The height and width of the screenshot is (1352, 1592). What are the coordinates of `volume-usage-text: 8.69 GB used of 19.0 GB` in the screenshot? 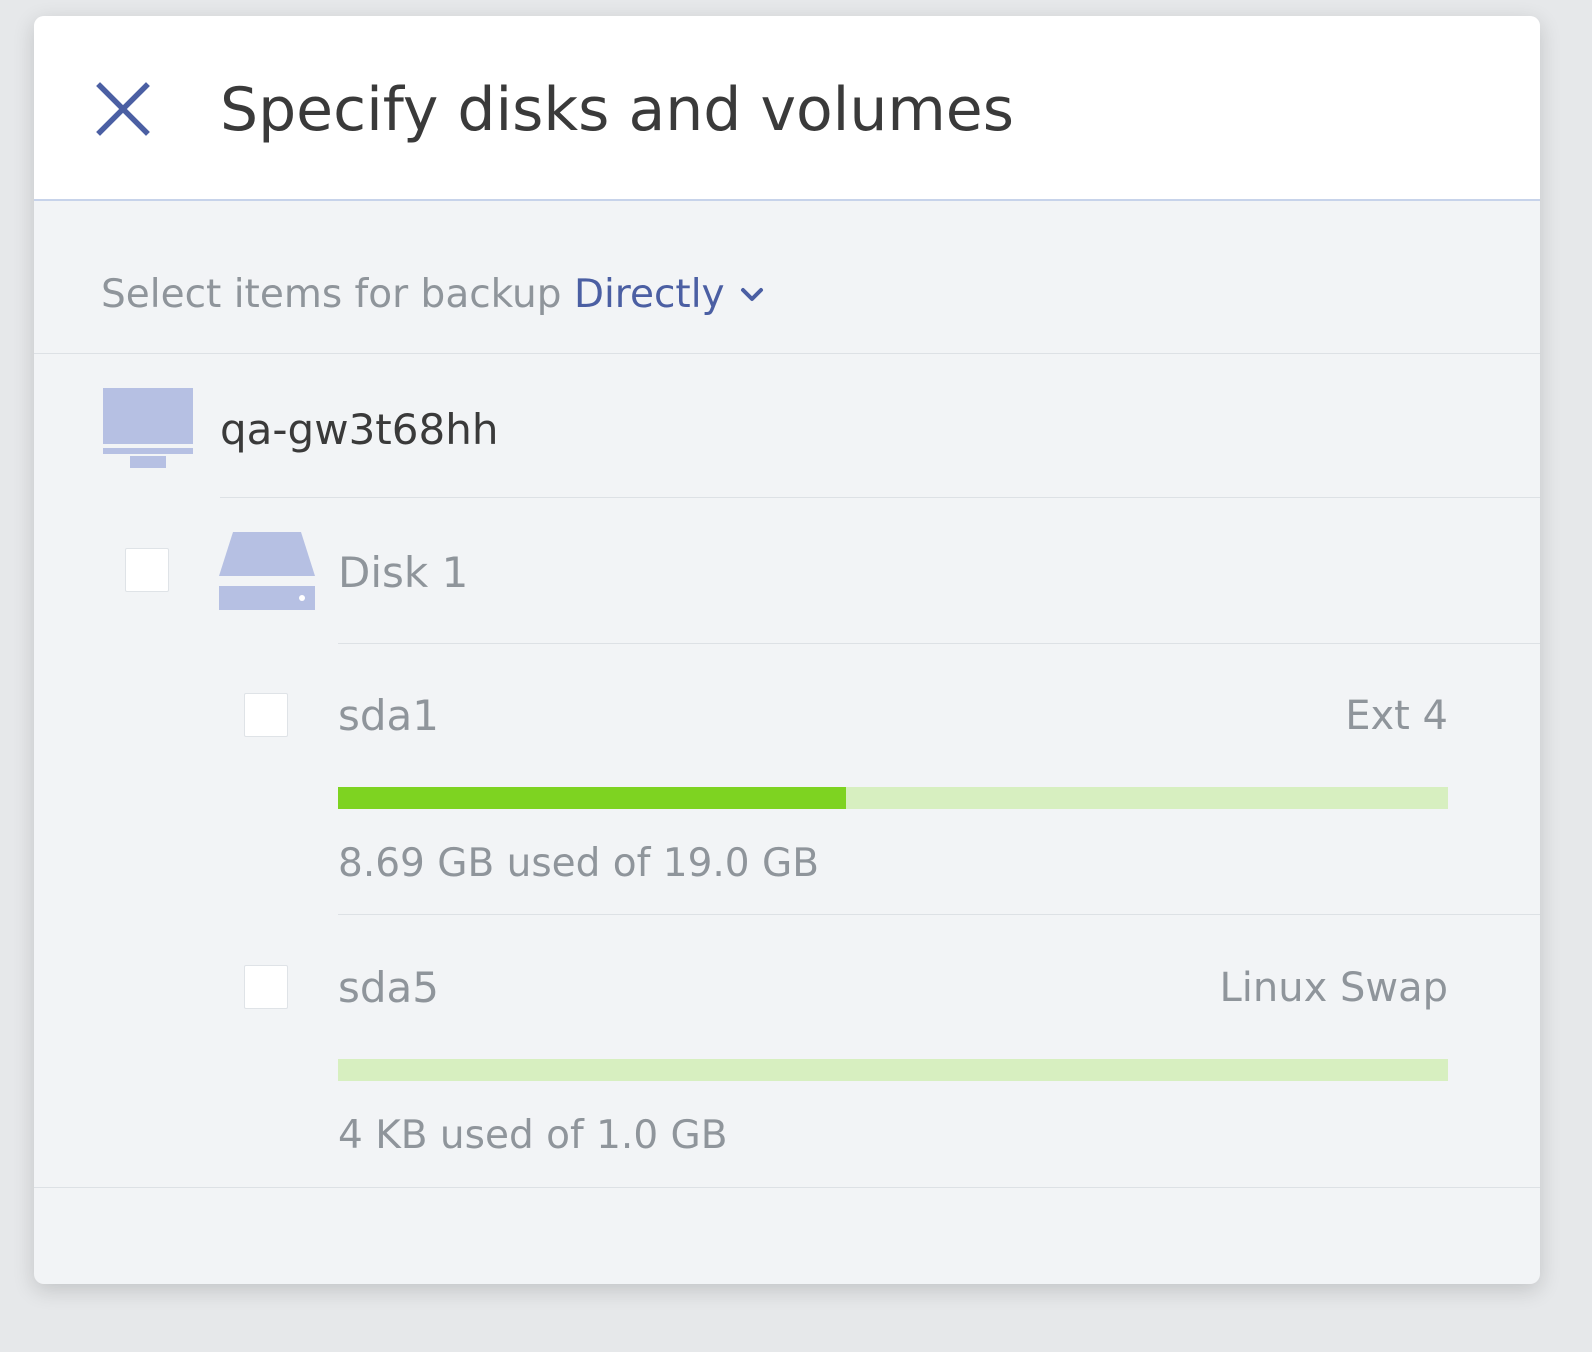 It's located at (578, 863).